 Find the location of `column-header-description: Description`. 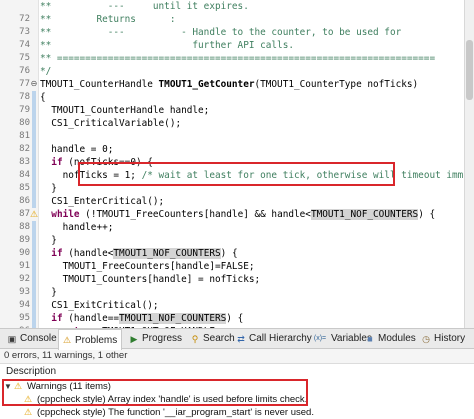

column-header-description: Description is located at coordinates (237, 371).